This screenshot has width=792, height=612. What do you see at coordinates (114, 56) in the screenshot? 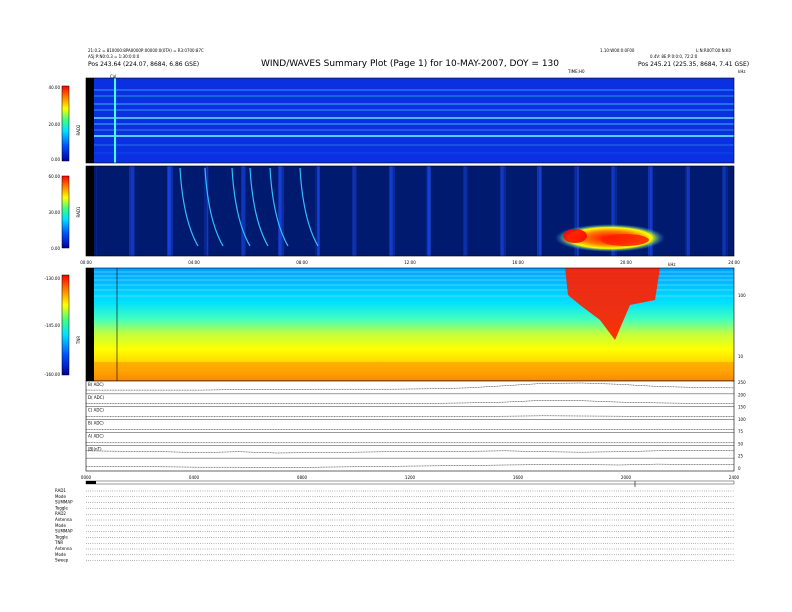
I see `header-left-line2: A5j:P:N0:0.3 = 1:30:0:0:0` at bounding box center [114, 56].